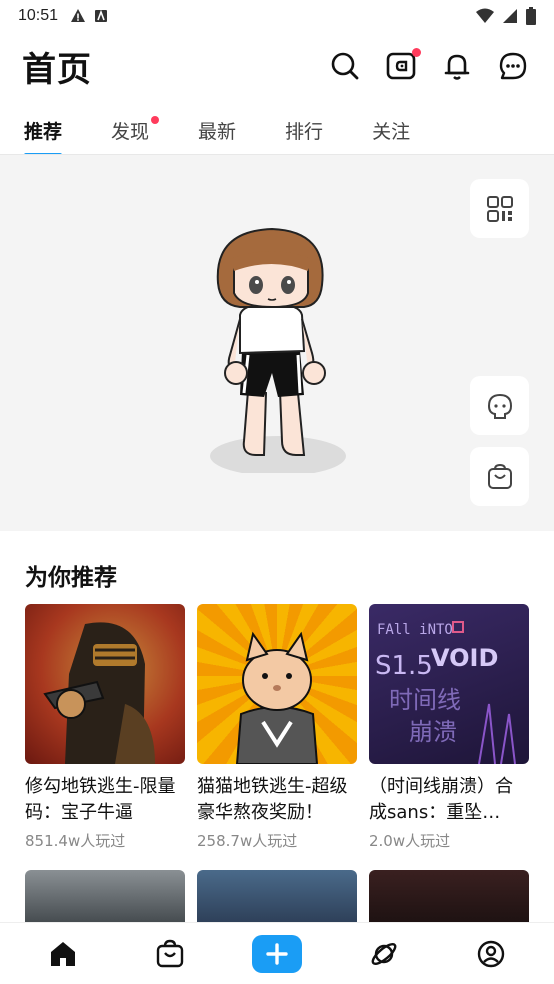  Describe the element at coordinates (510, 16) in the screenshot. I see `signal-icon` at that location.